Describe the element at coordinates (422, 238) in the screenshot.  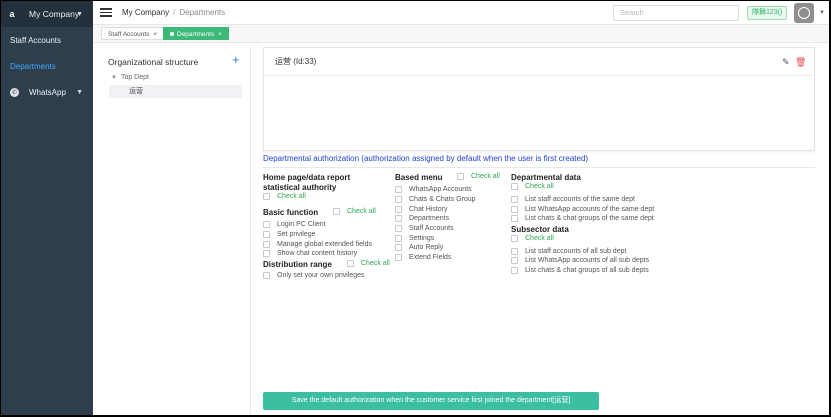
I see `perm-label: Settings` at that location.